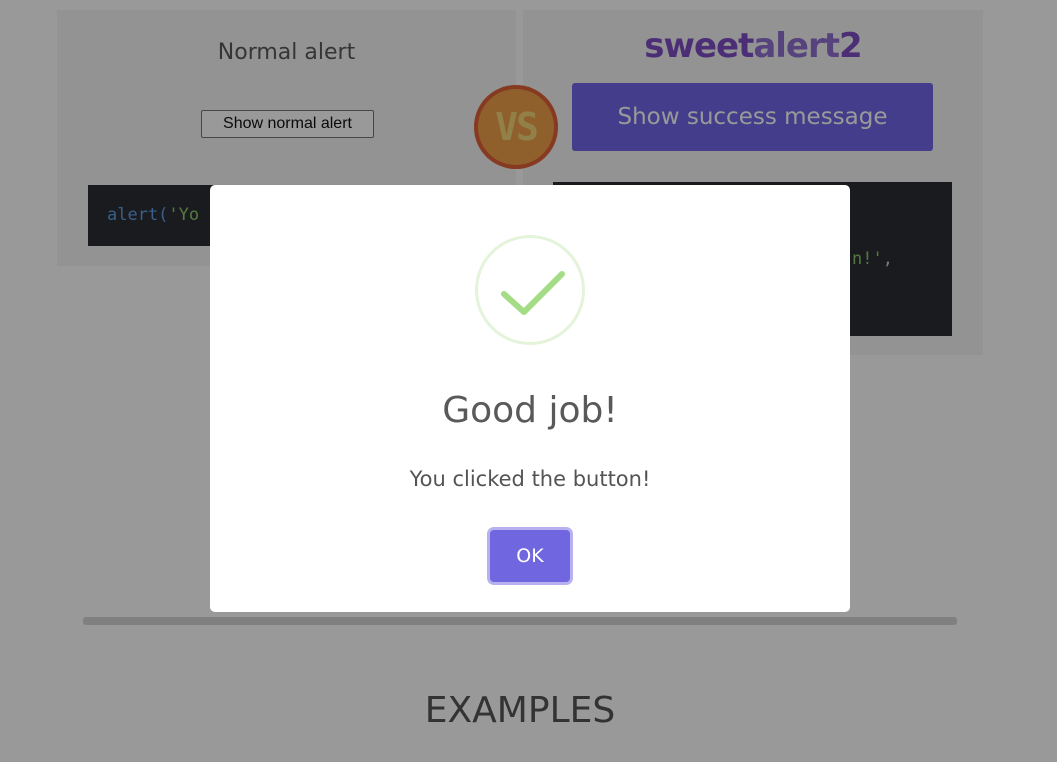  I want to click on ok-button: OK, so click(530, 556).